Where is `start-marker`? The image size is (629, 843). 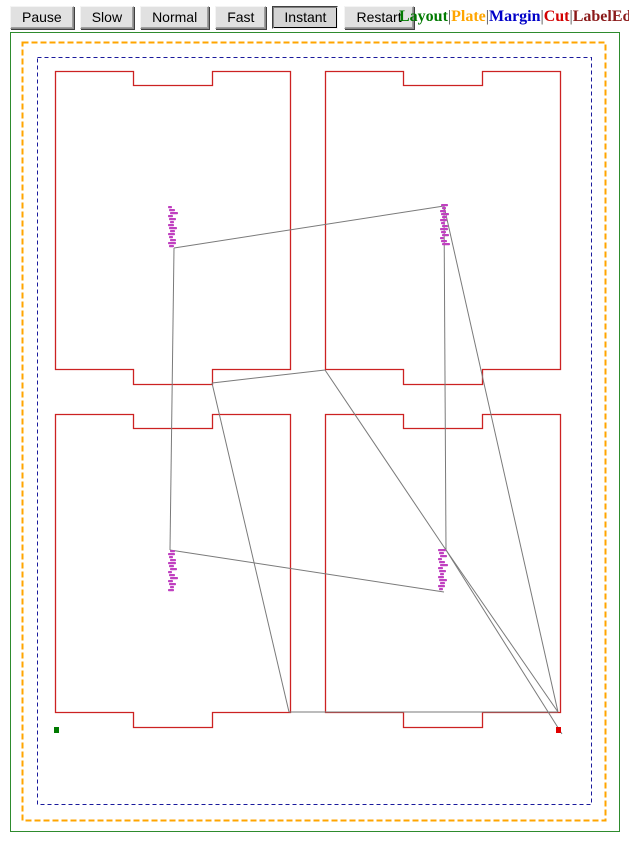 start-marker is located at coordinates (56, 730).